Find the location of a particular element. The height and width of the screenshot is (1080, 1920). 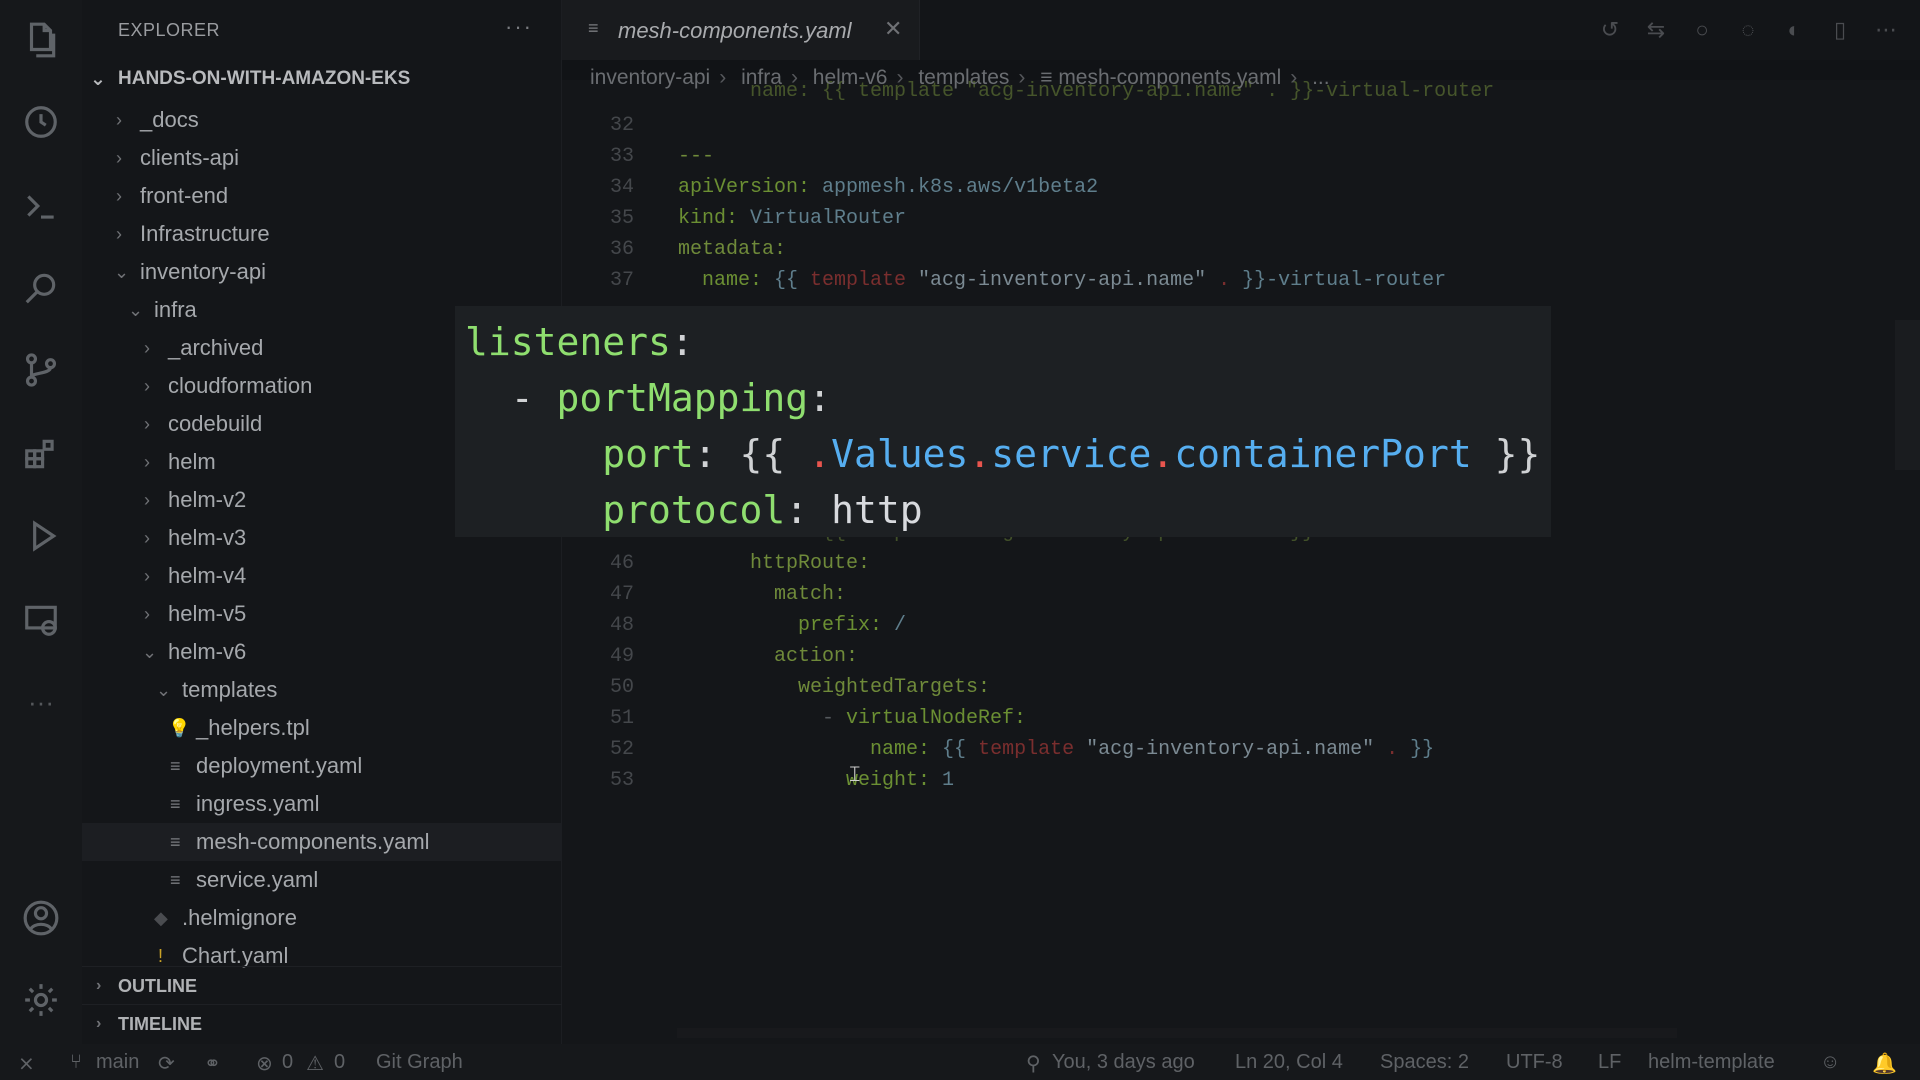

tree-item-infrastructure: › Infrastructure is located at coordinates (322, 234).